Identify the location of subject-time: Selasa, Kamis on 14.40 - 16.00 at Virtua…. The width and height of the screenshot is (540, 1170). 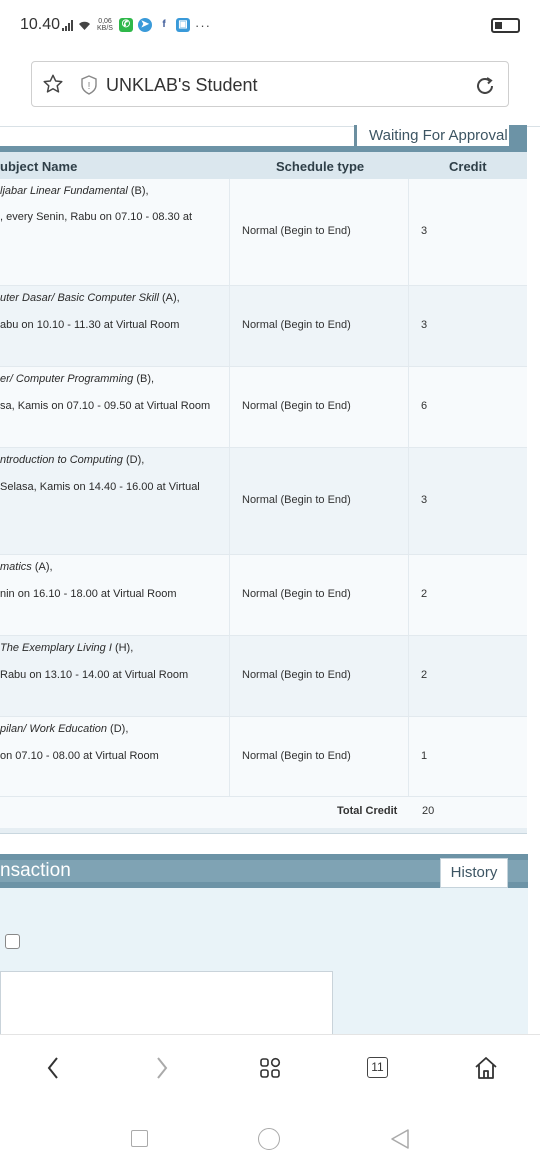
(100, 487).